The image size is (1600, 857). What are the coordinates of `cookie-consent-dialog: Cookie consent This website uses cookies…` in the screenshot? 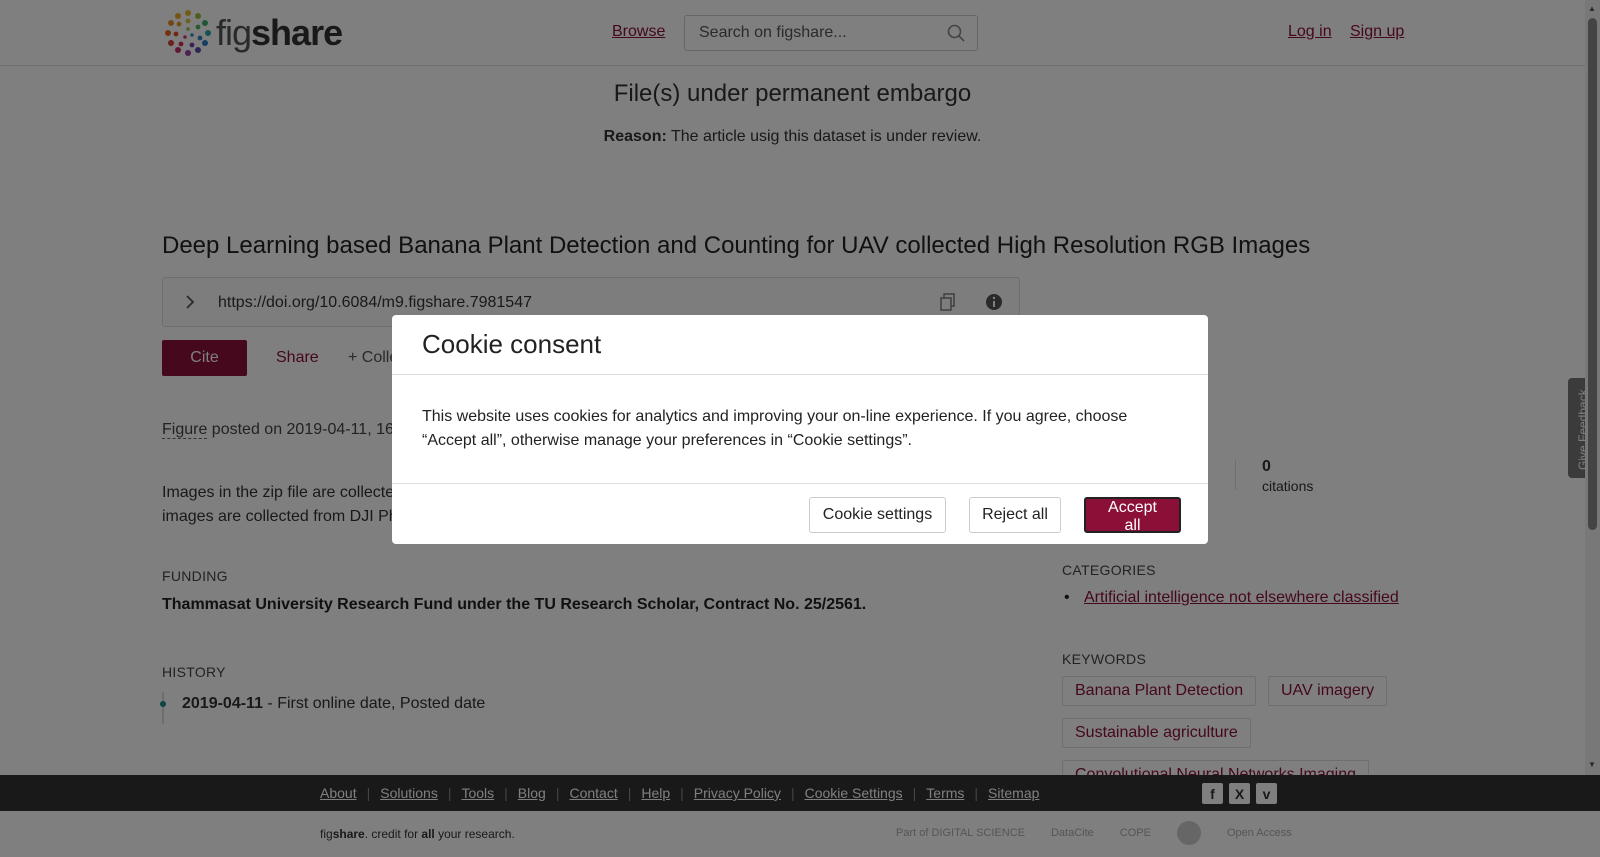 It's located at (800, 429).